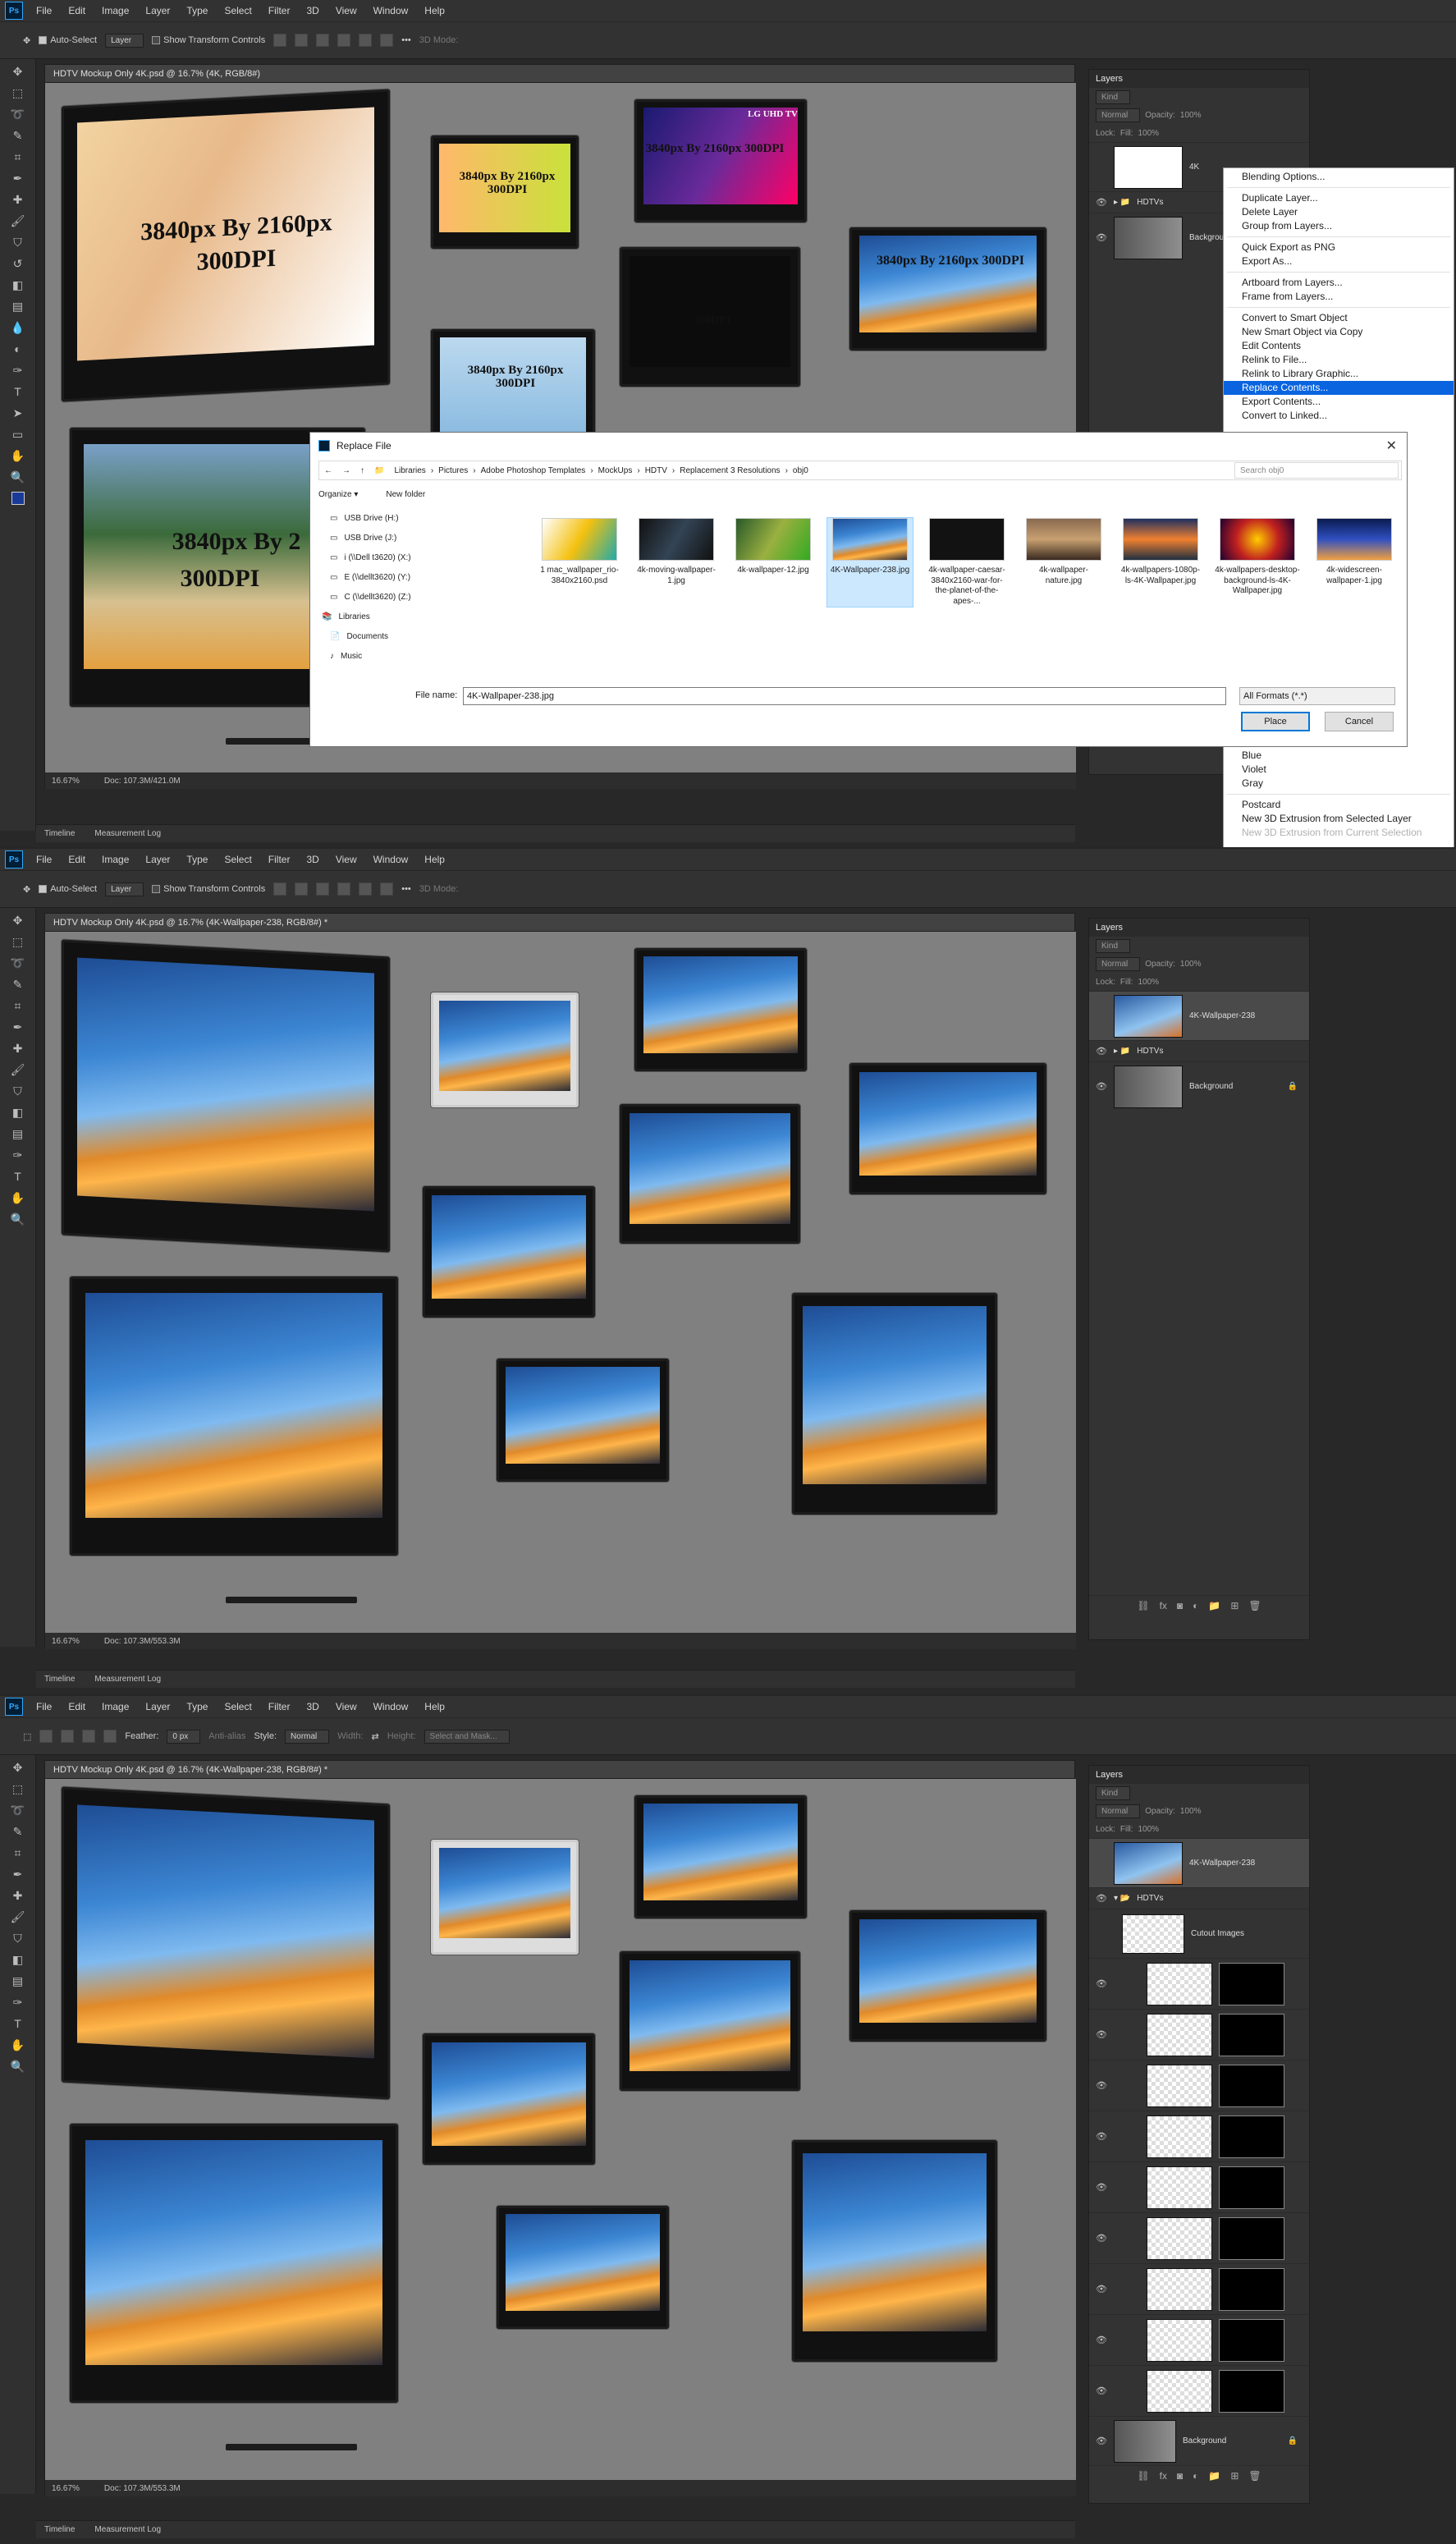  What do you see at coordinates (77, 10) in the screenshot?
I see `menu-edit: Edit` at bounding box center [77, 10].